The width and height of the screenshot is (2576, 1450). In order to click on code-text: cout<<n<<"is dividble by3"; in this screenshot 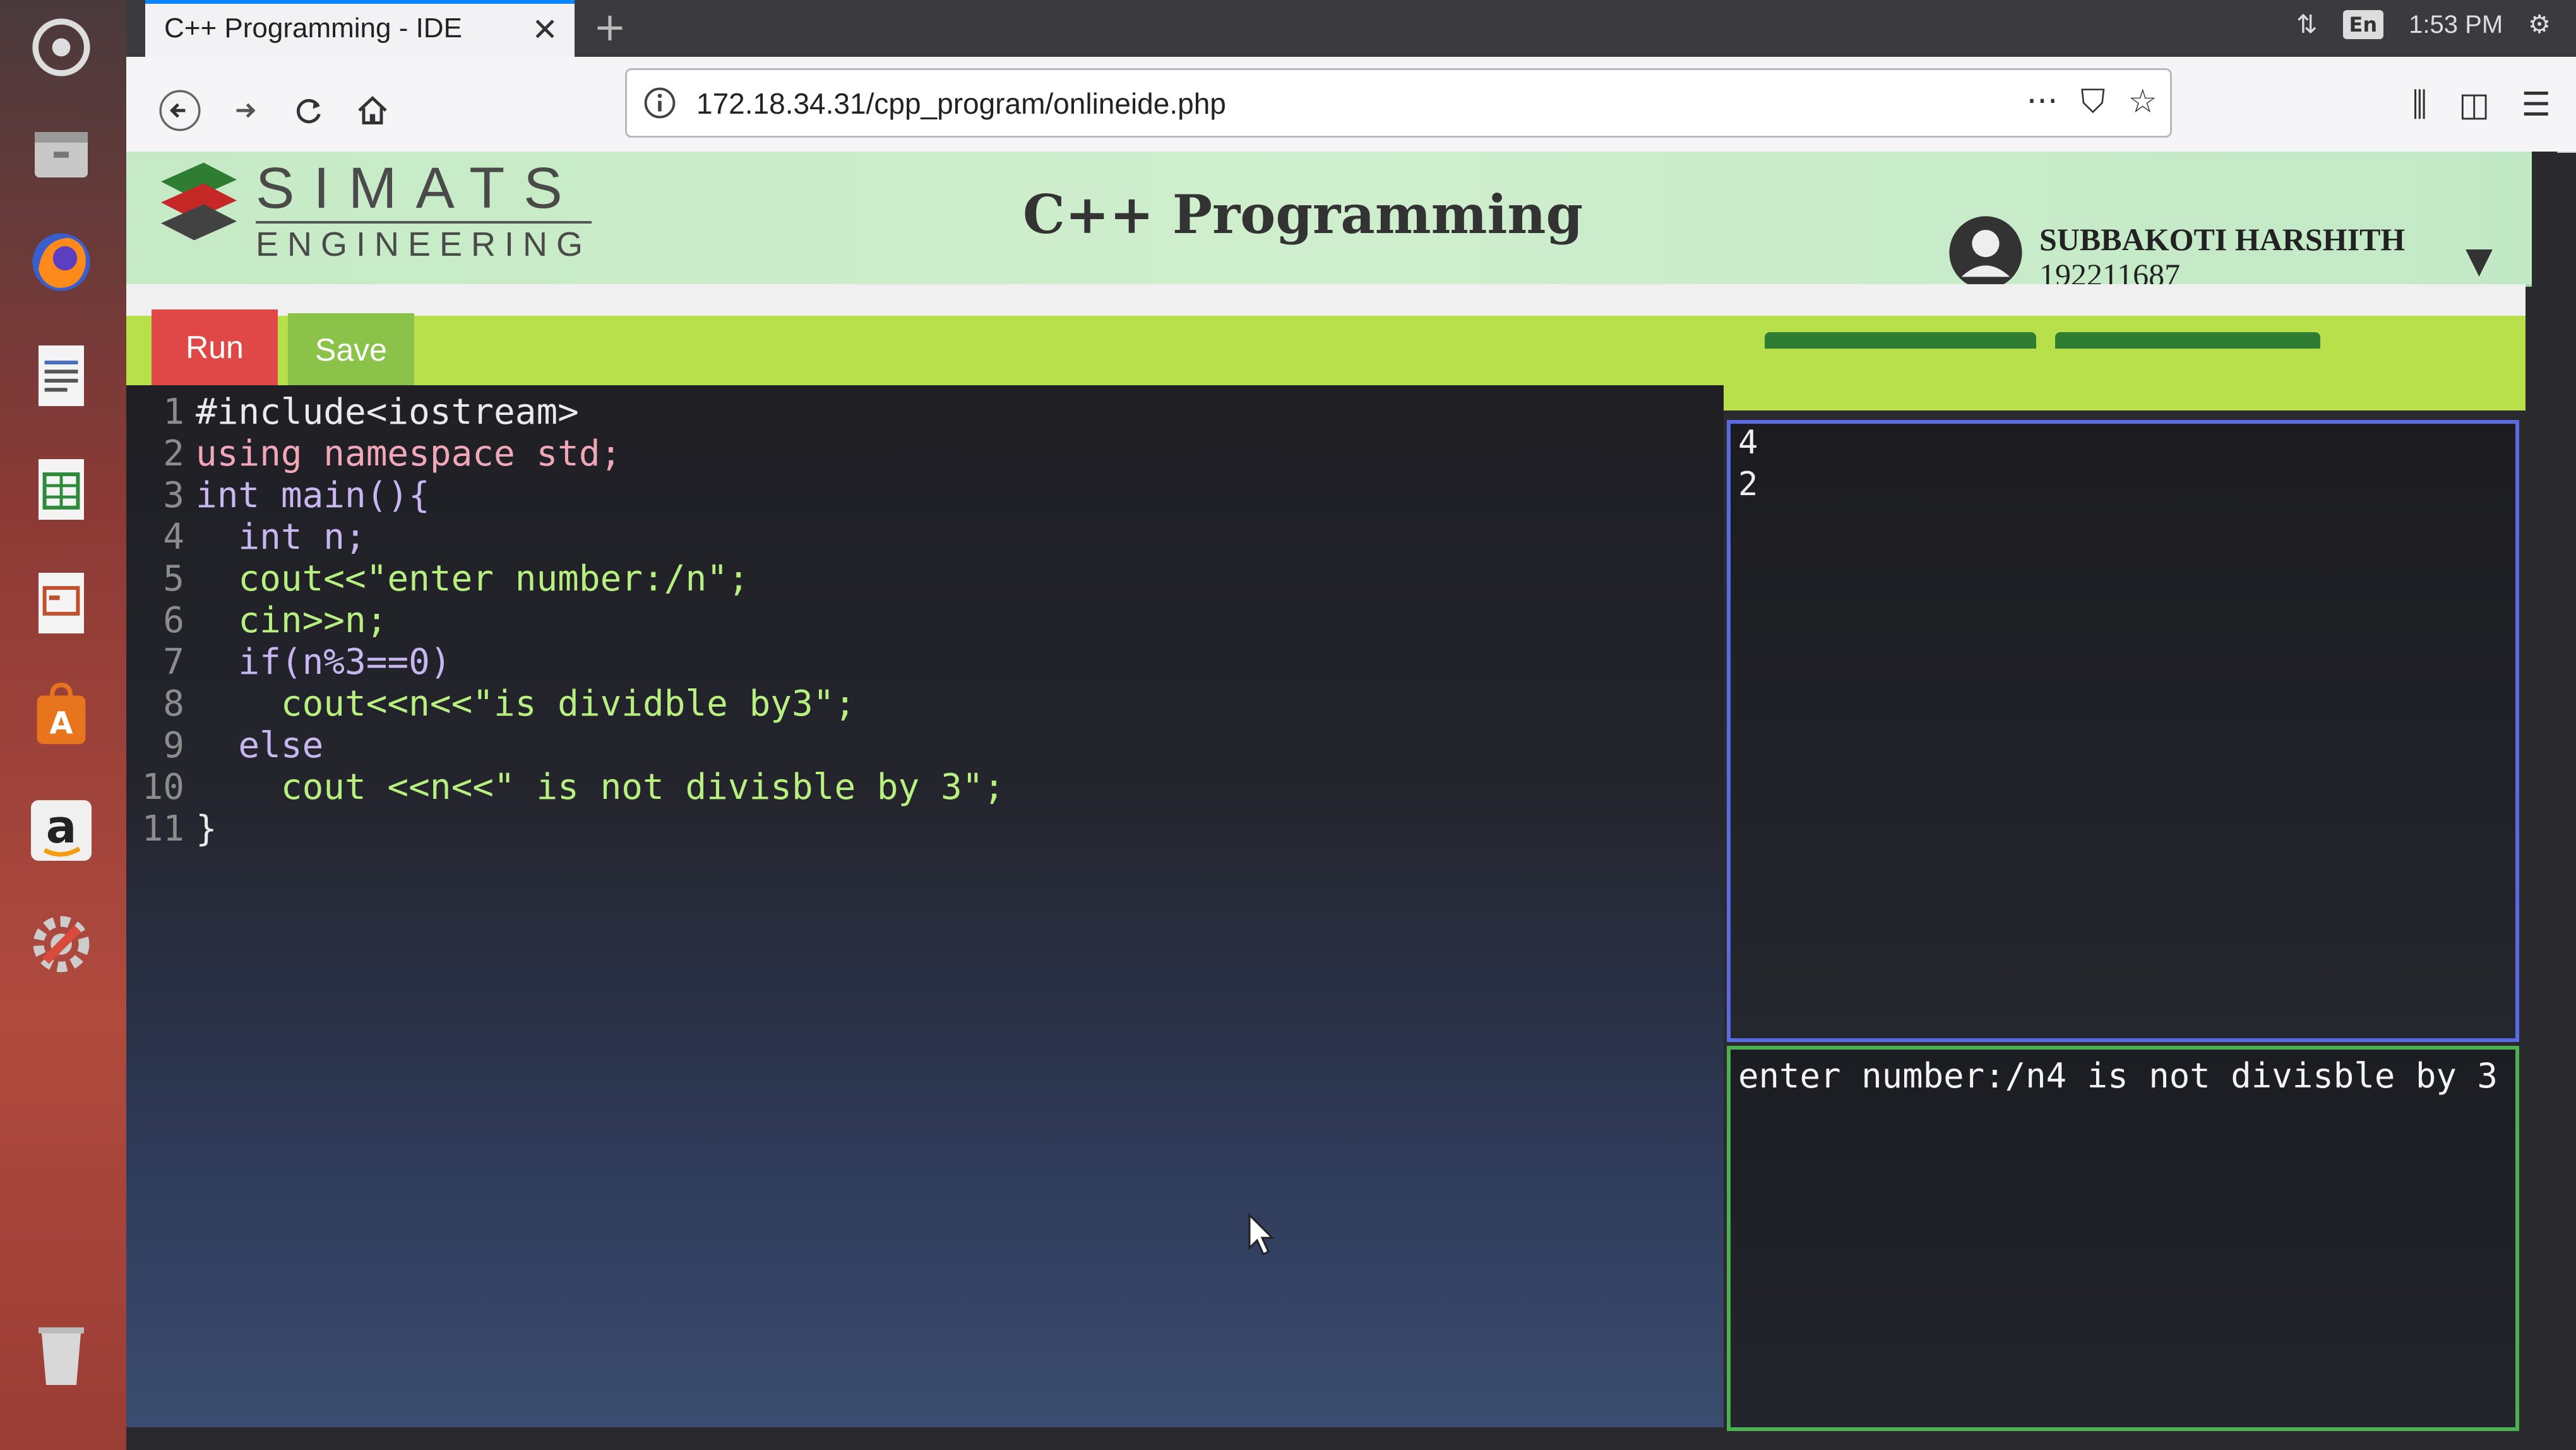, I will do `click(526, 704)`.